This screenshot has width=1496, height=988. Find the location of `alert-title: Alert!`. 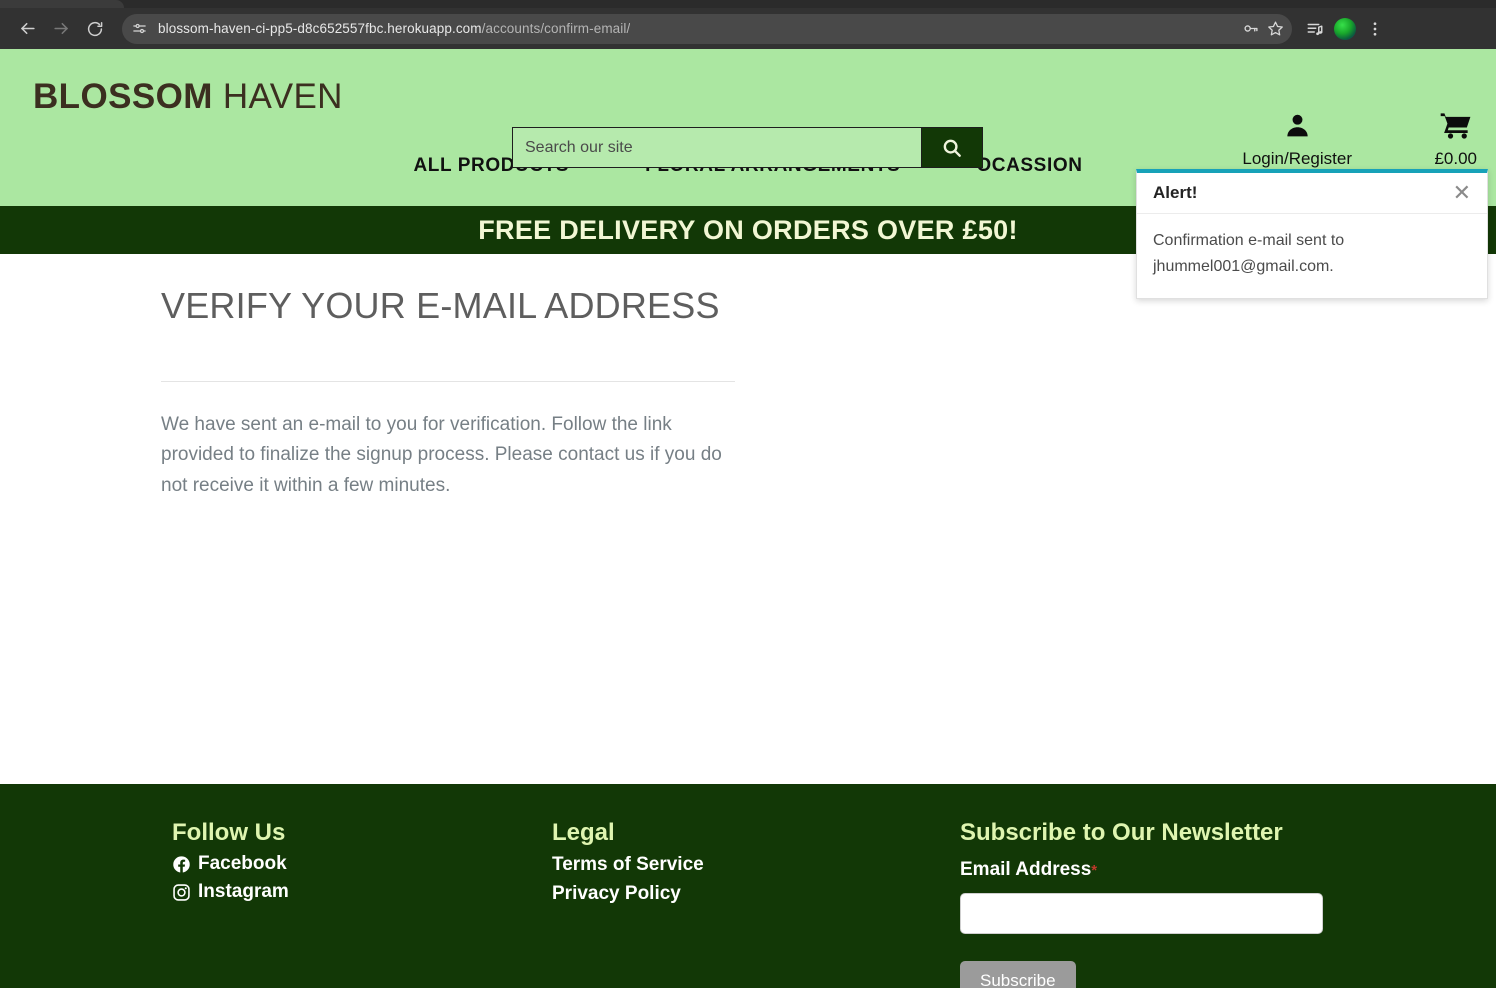

alert-title: Alert! is located at coordinates (1175, 192).